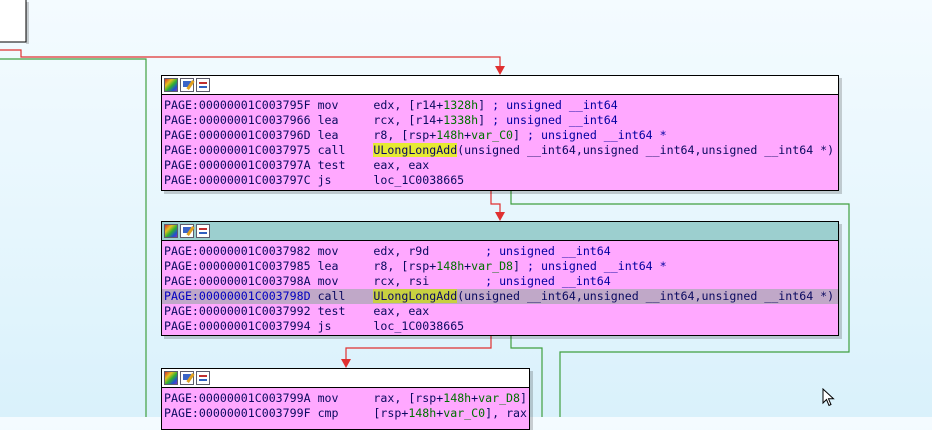 The width and height of the screenshot is (932, 430). I want to click on operands: edx, [r14+1328h] ; unsigned __int64, so click(495, 105).